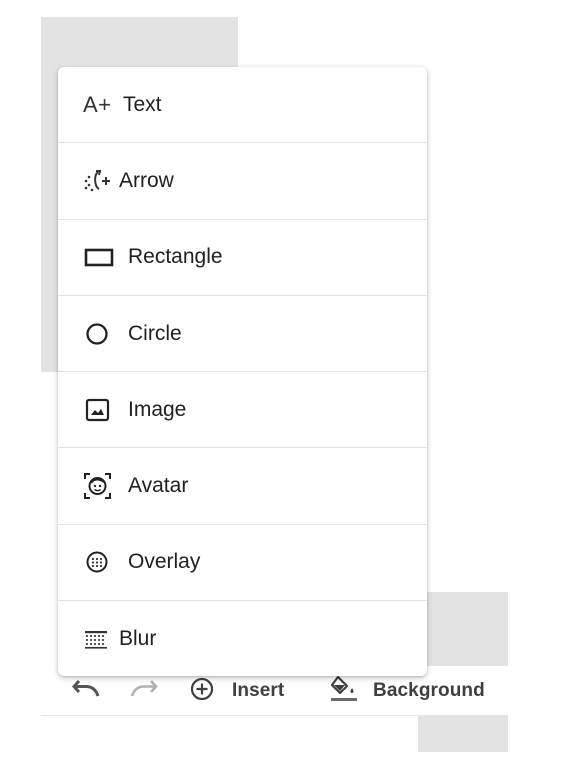  I want to click on paint-bucket-icon, so click(344, 691).